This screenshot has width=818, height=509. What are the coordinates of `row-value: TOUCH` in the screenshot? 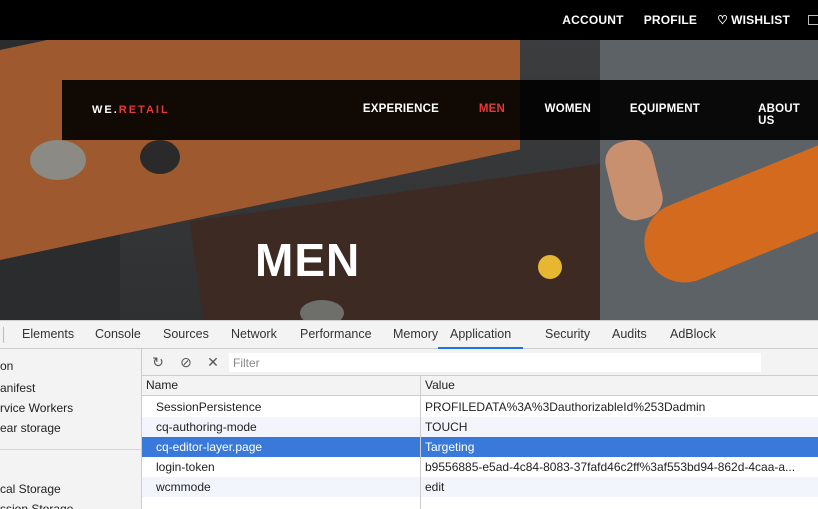 It's located at (446, 427).